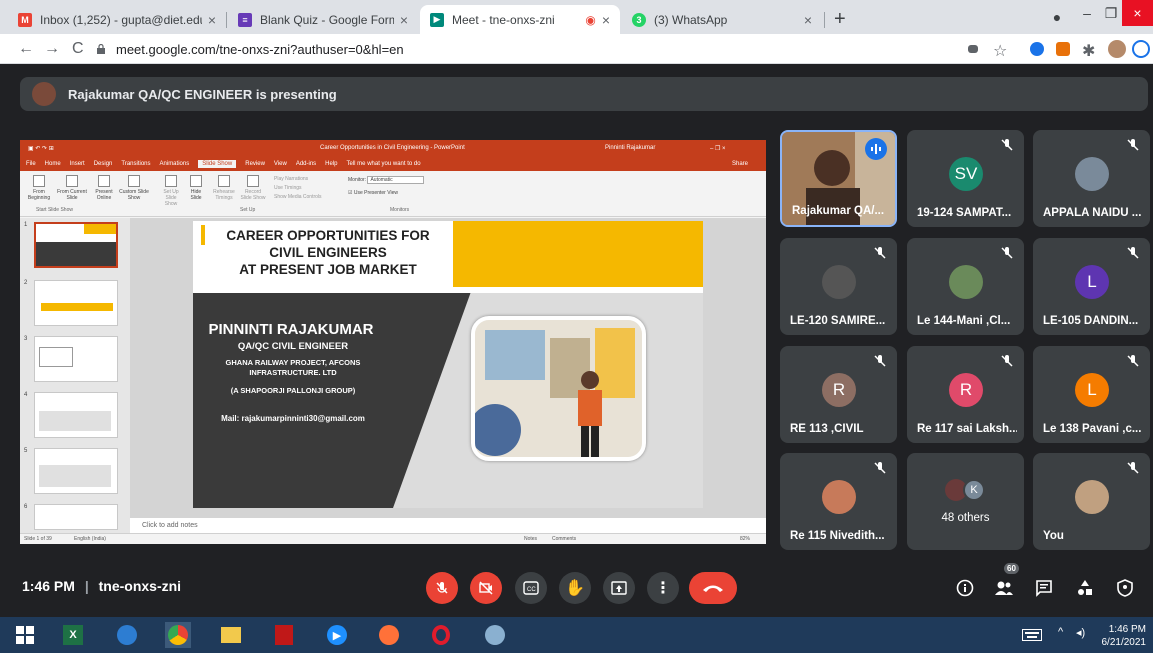  What do you see at coordinates (824, 20) in the screenshot?
I see `tab-divider` at bounding box center [824, 20].